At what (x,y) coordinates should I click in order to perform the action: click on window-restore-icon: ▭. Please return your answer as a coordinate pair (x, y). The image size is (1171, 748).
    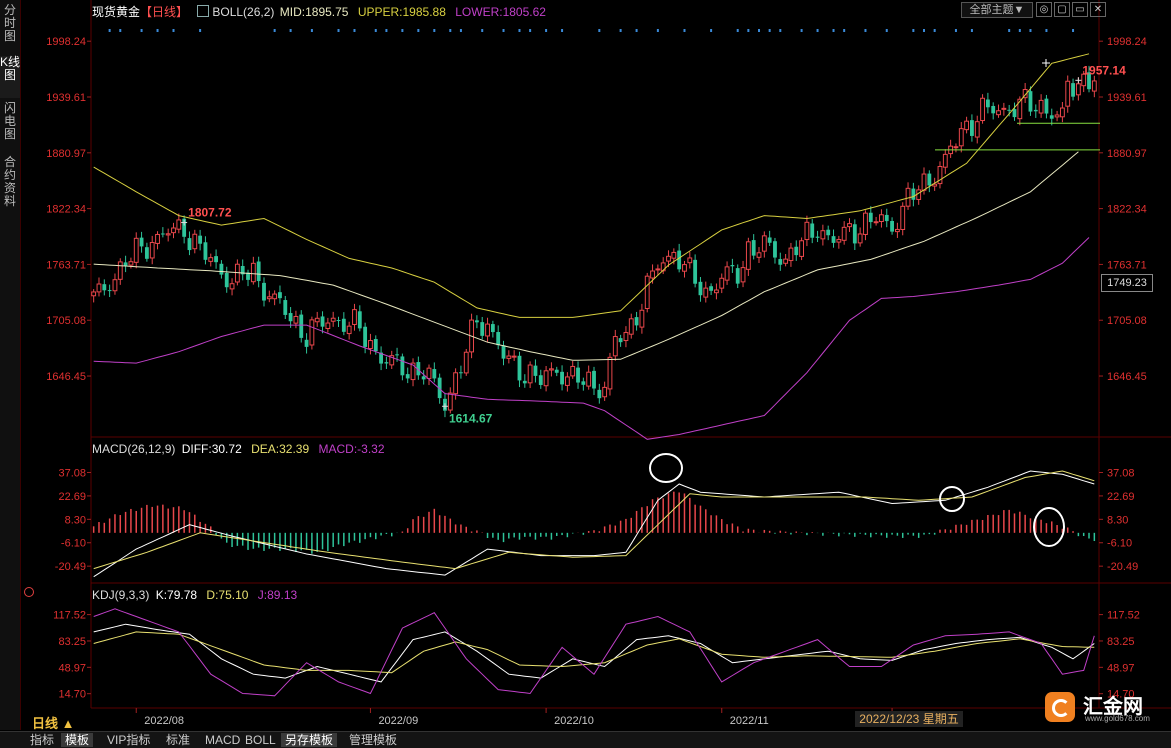
    Looking at the image, I should click on (1080, 9).